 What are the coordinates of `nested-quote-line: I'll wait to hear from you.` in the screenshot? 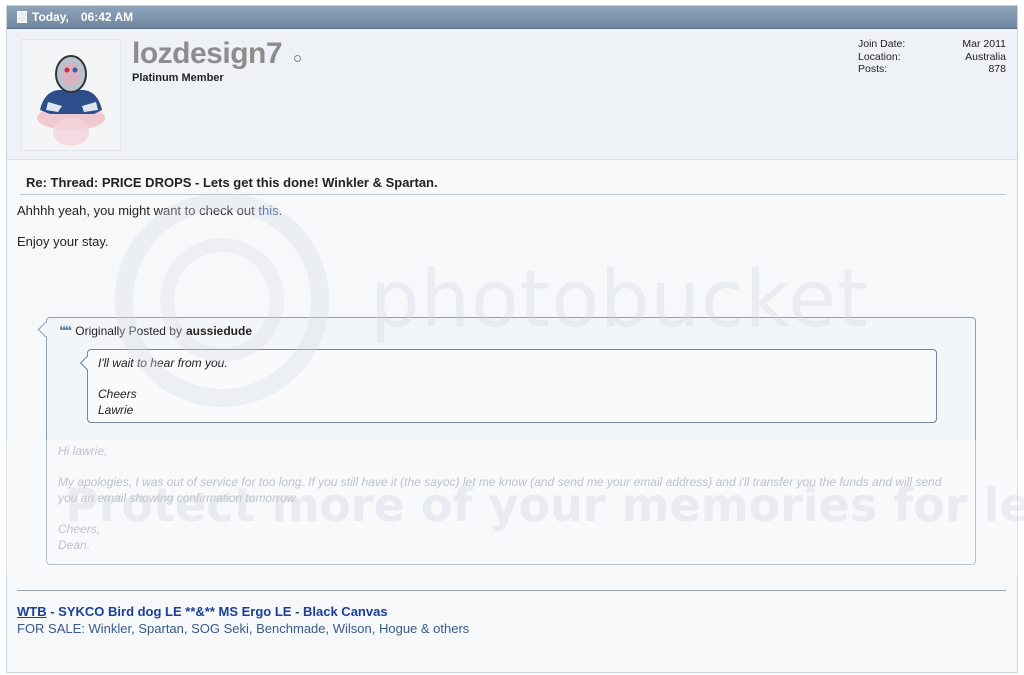 It's located at (163, 363).